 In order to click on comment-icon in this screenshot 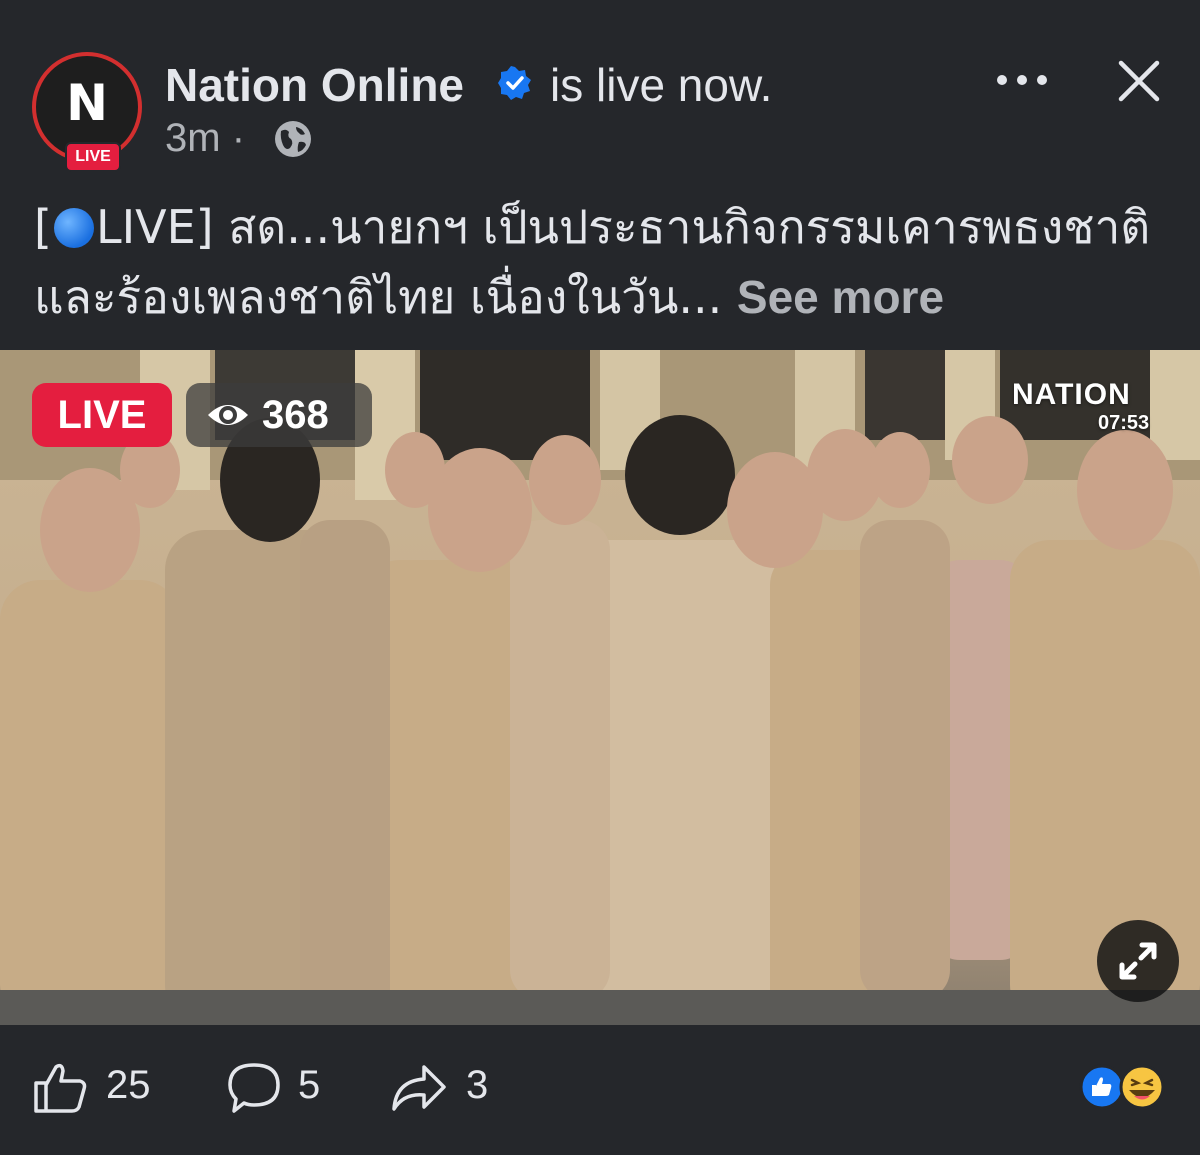, I will do `click(254, 1088)`.